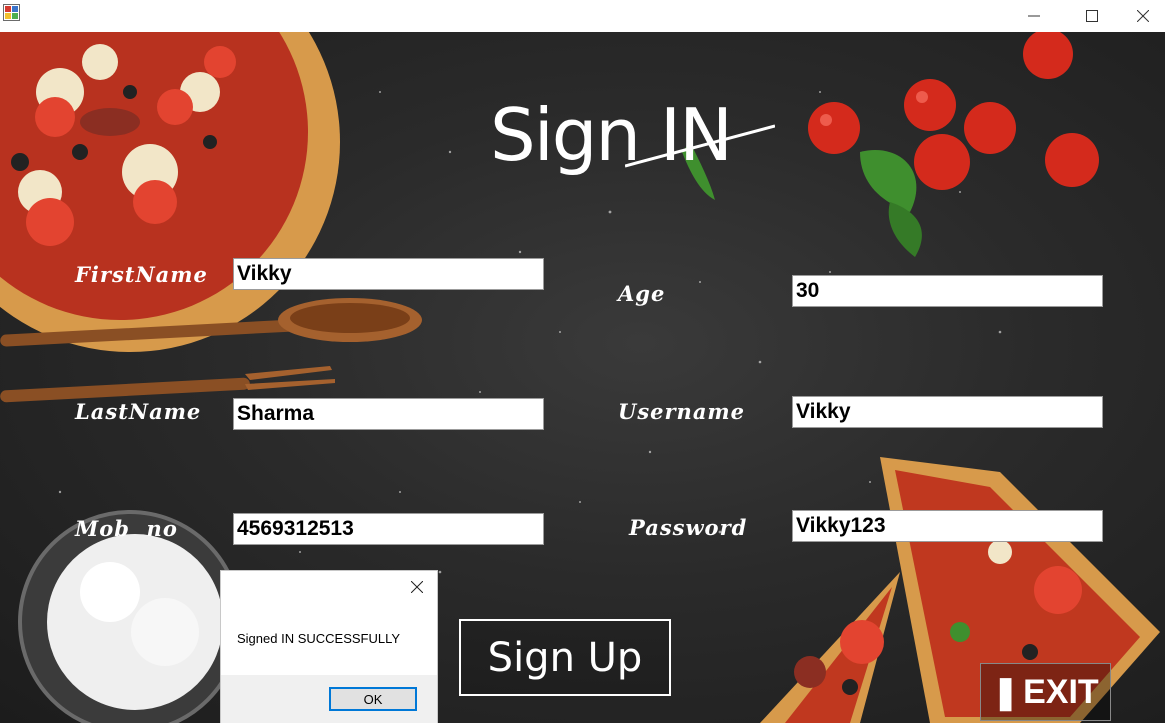 The image size is (1165, 723). I want to click on message-box-dialog: Signed IN SUCCESSFULLY OK, so click(329, 646).